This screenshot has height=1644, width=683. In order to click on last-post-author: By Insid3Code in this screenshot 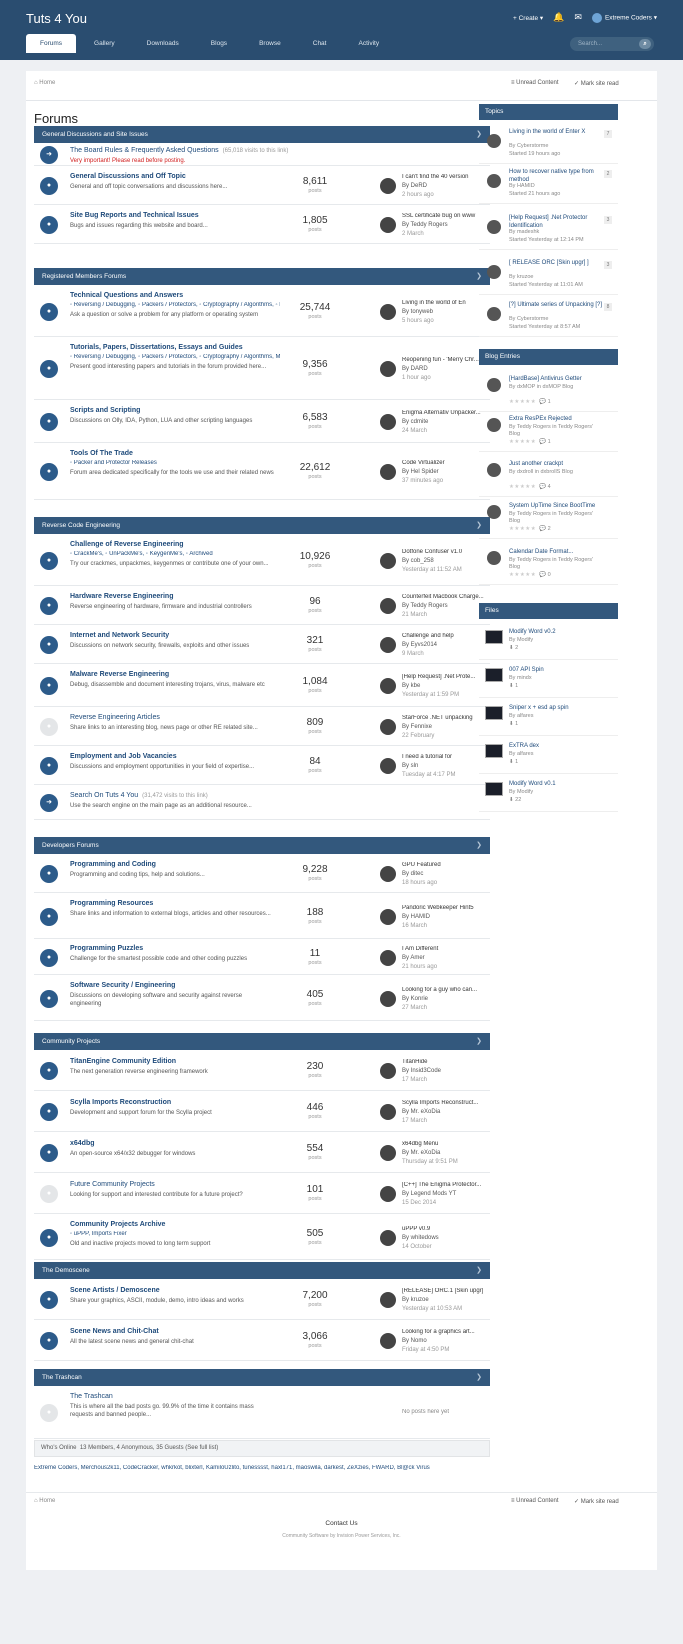, I will do `click(421, 1071)`.